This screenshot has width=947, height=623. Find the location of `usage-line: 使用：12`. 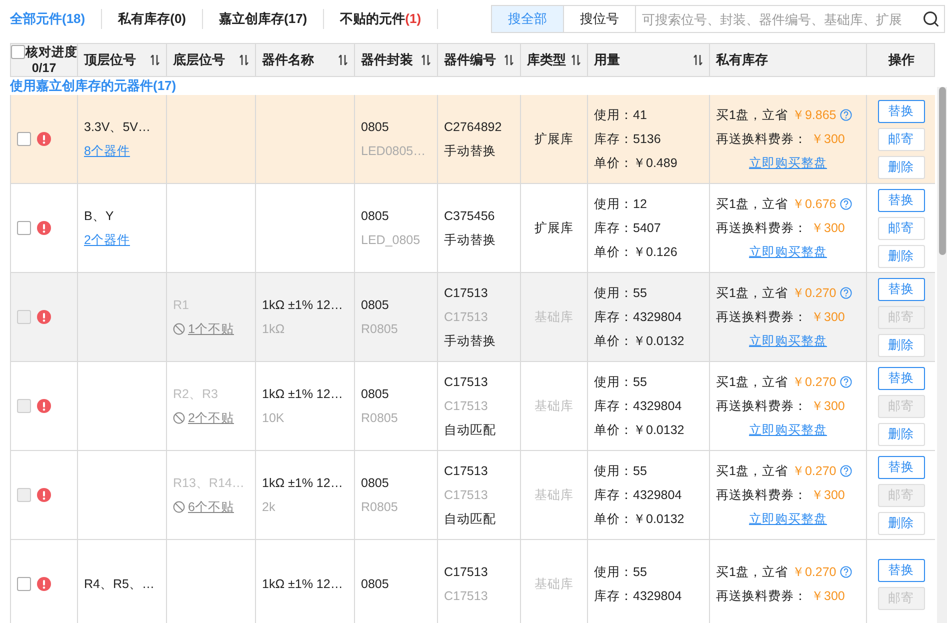

usage-line: 使用：12 is located at coordinates (620, 204).